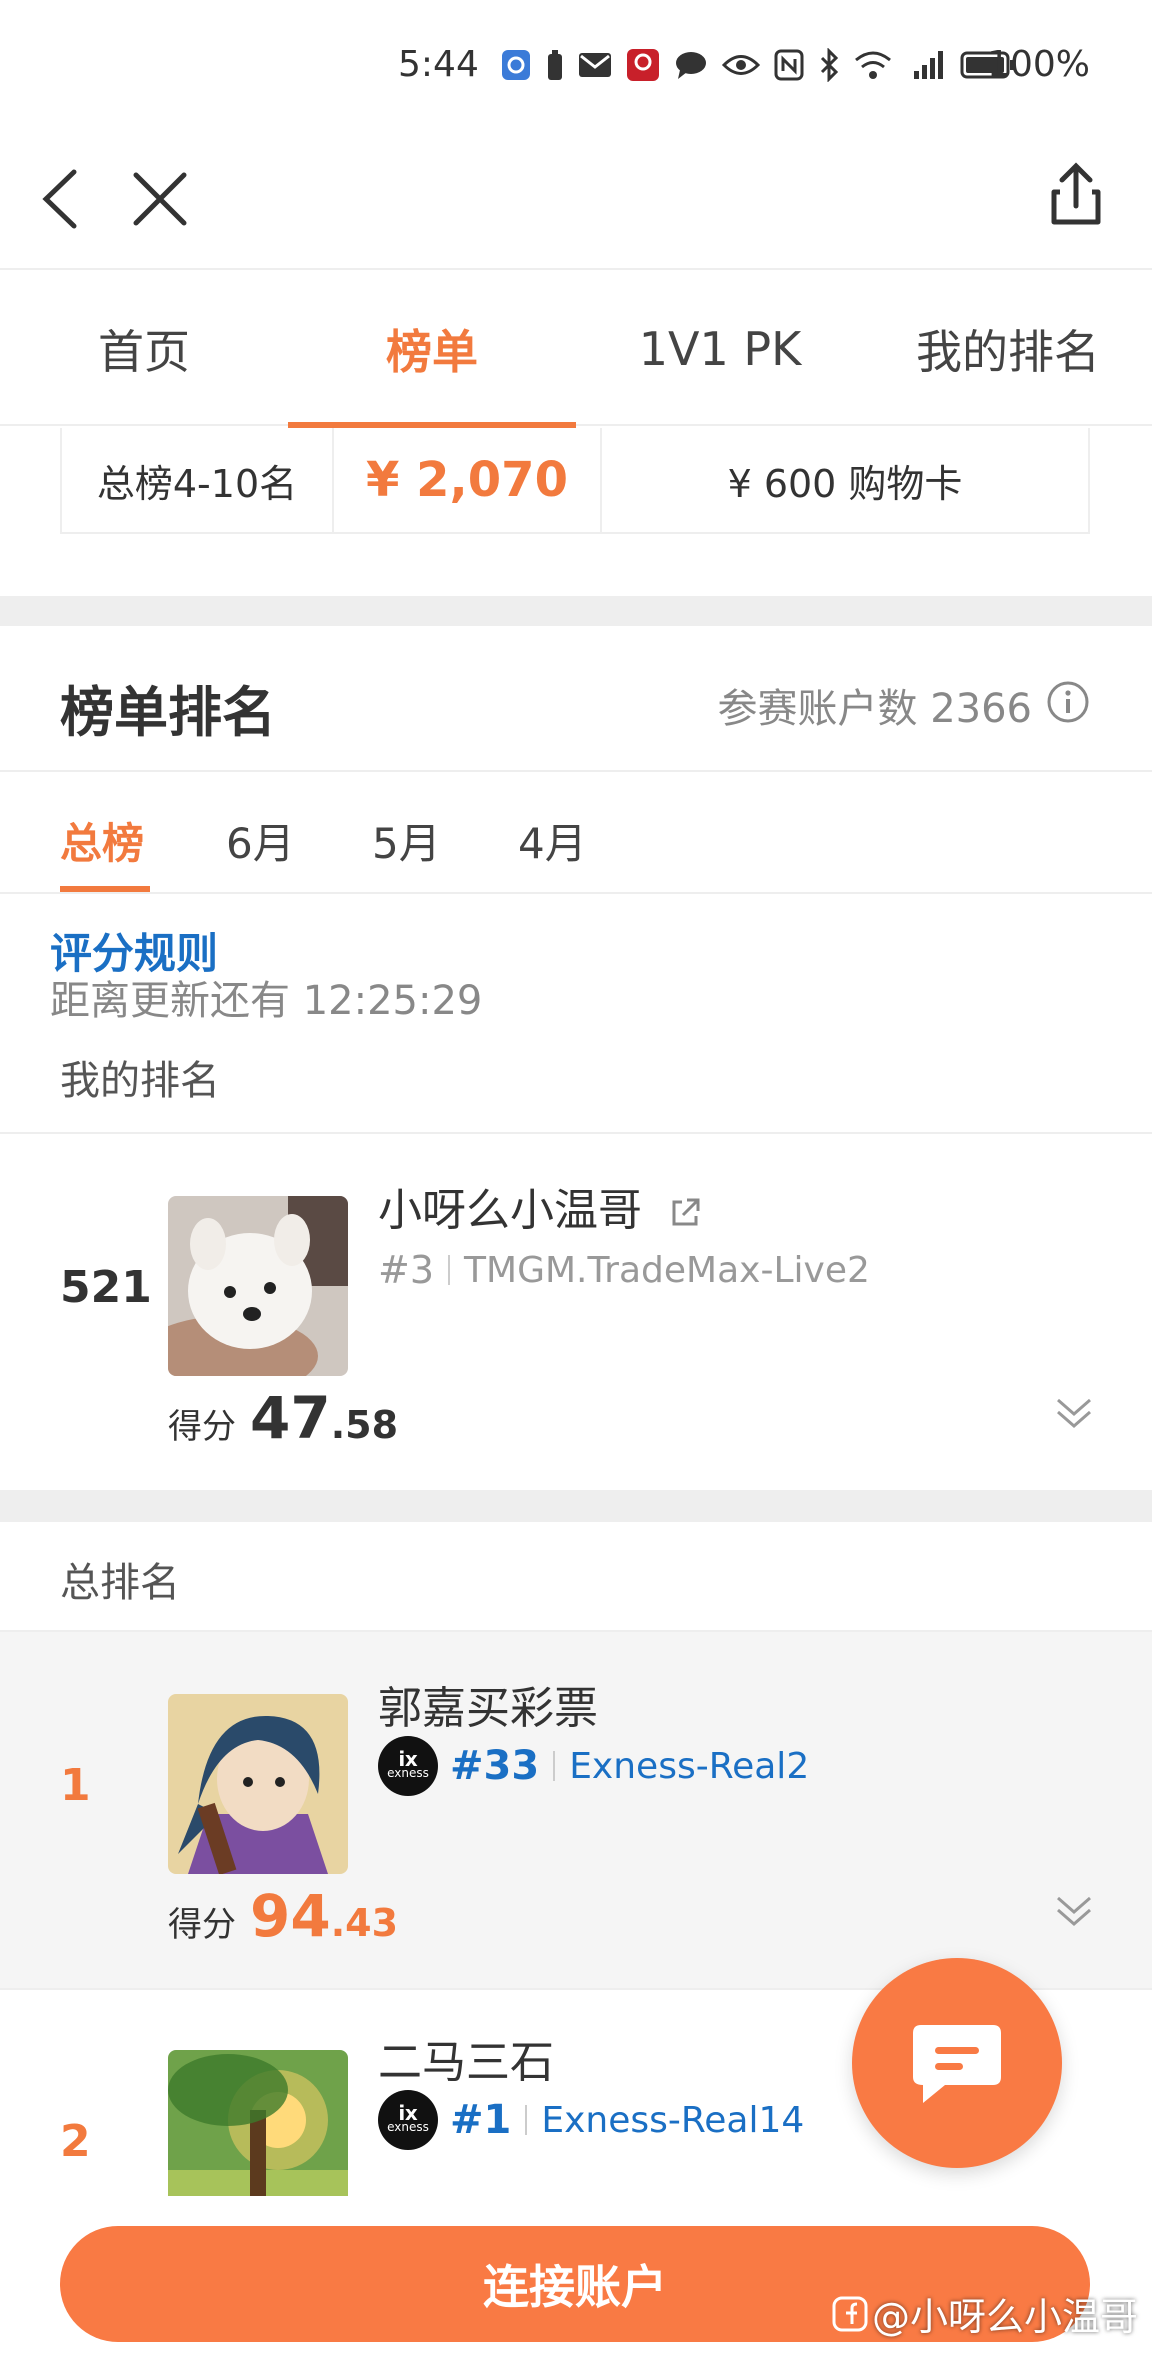  I want to click on total-rank-label: 总排名, so click(120, 1583).